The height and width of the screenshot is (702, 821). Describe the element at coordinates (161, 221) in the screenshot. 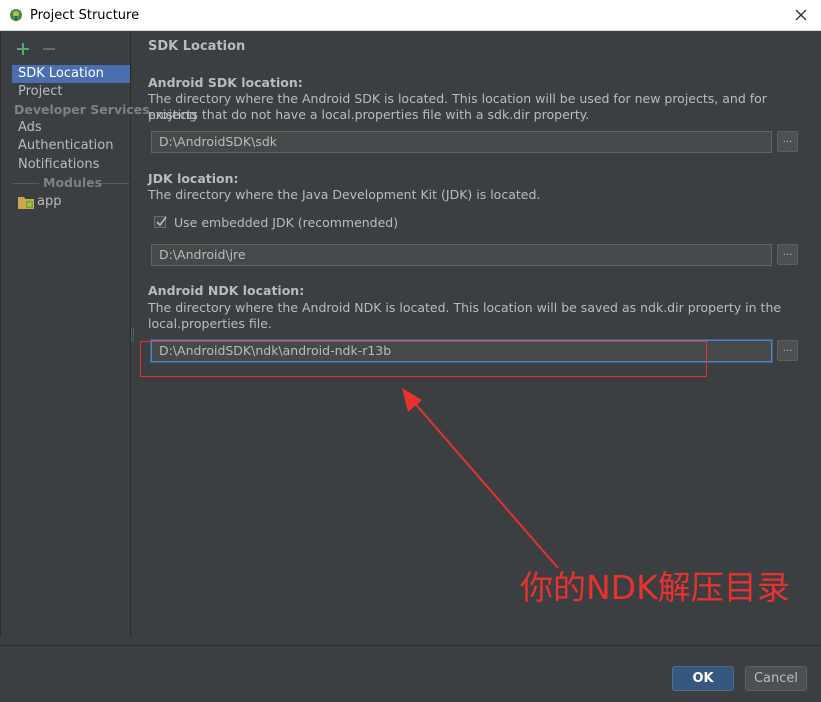

I see `checkmark-icon` at that location.